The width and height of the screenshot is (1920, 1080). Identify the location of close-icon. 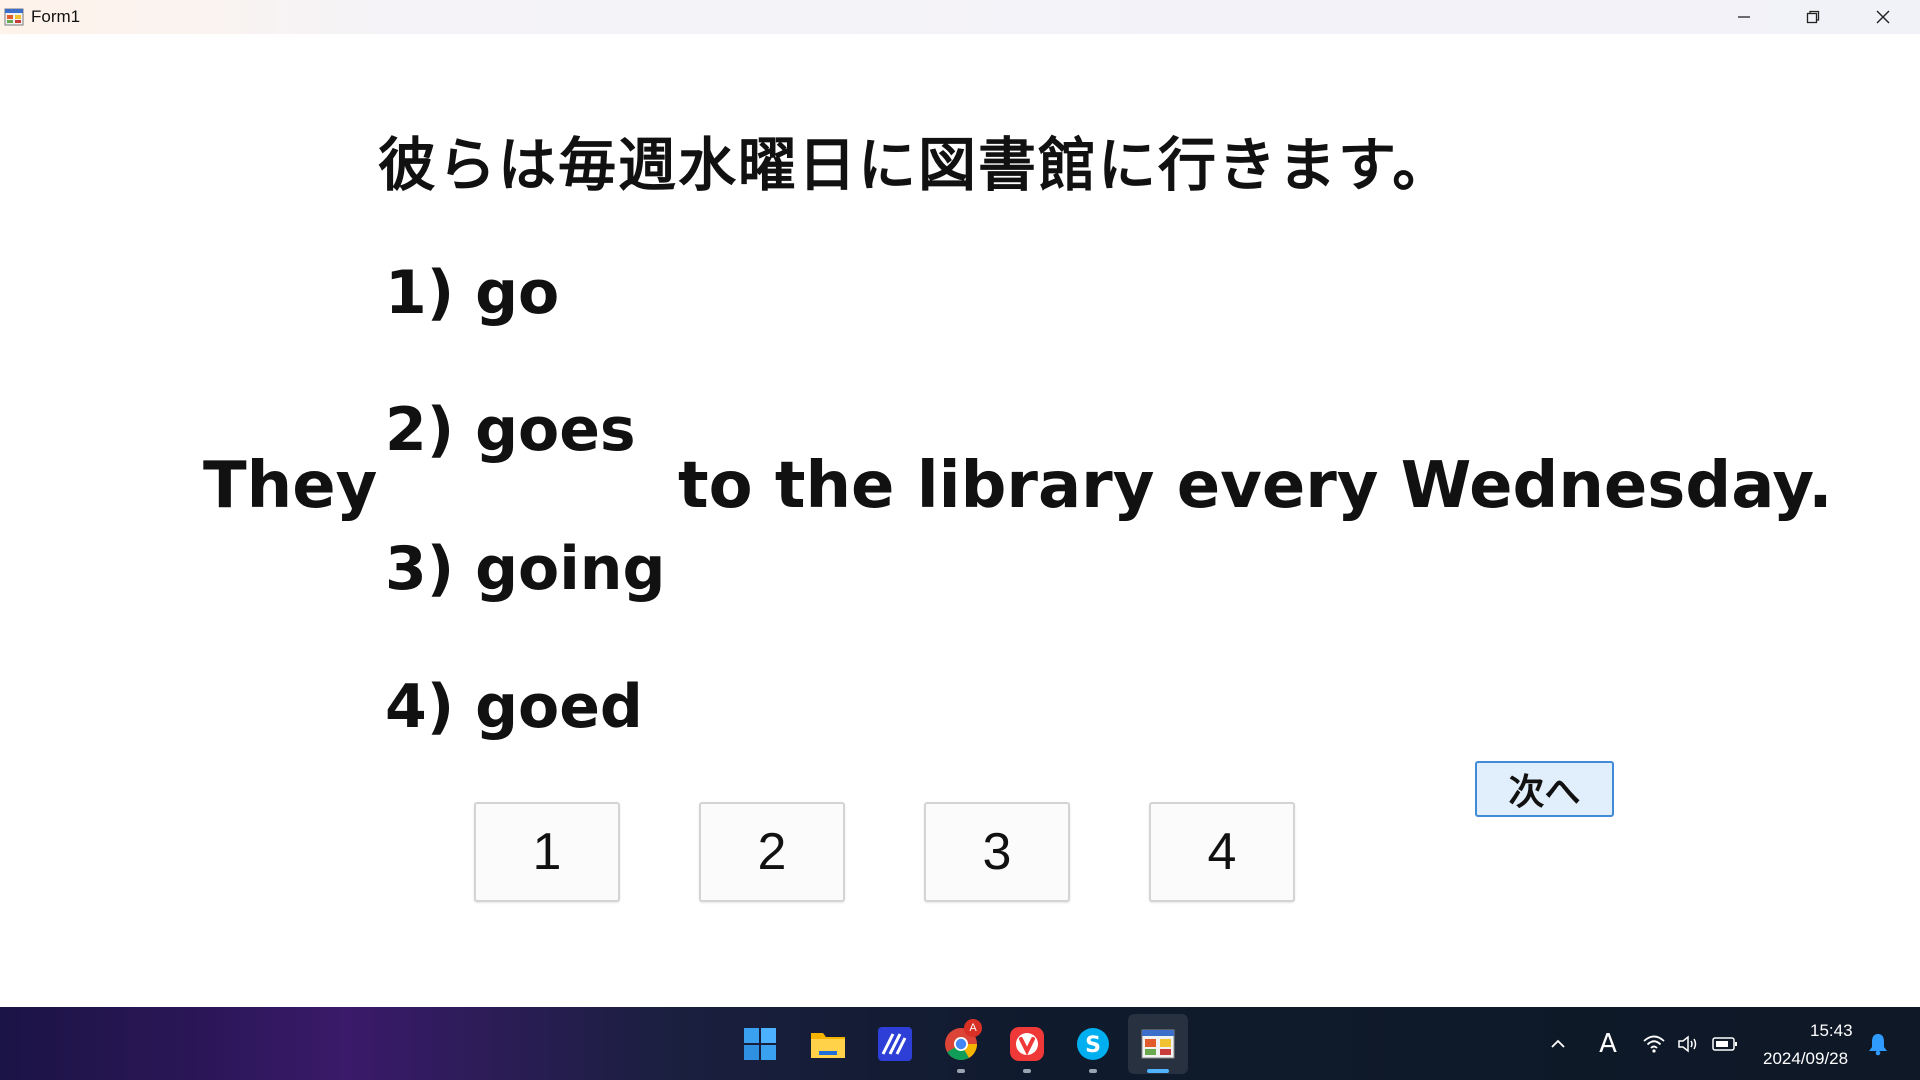
(1883, 17).